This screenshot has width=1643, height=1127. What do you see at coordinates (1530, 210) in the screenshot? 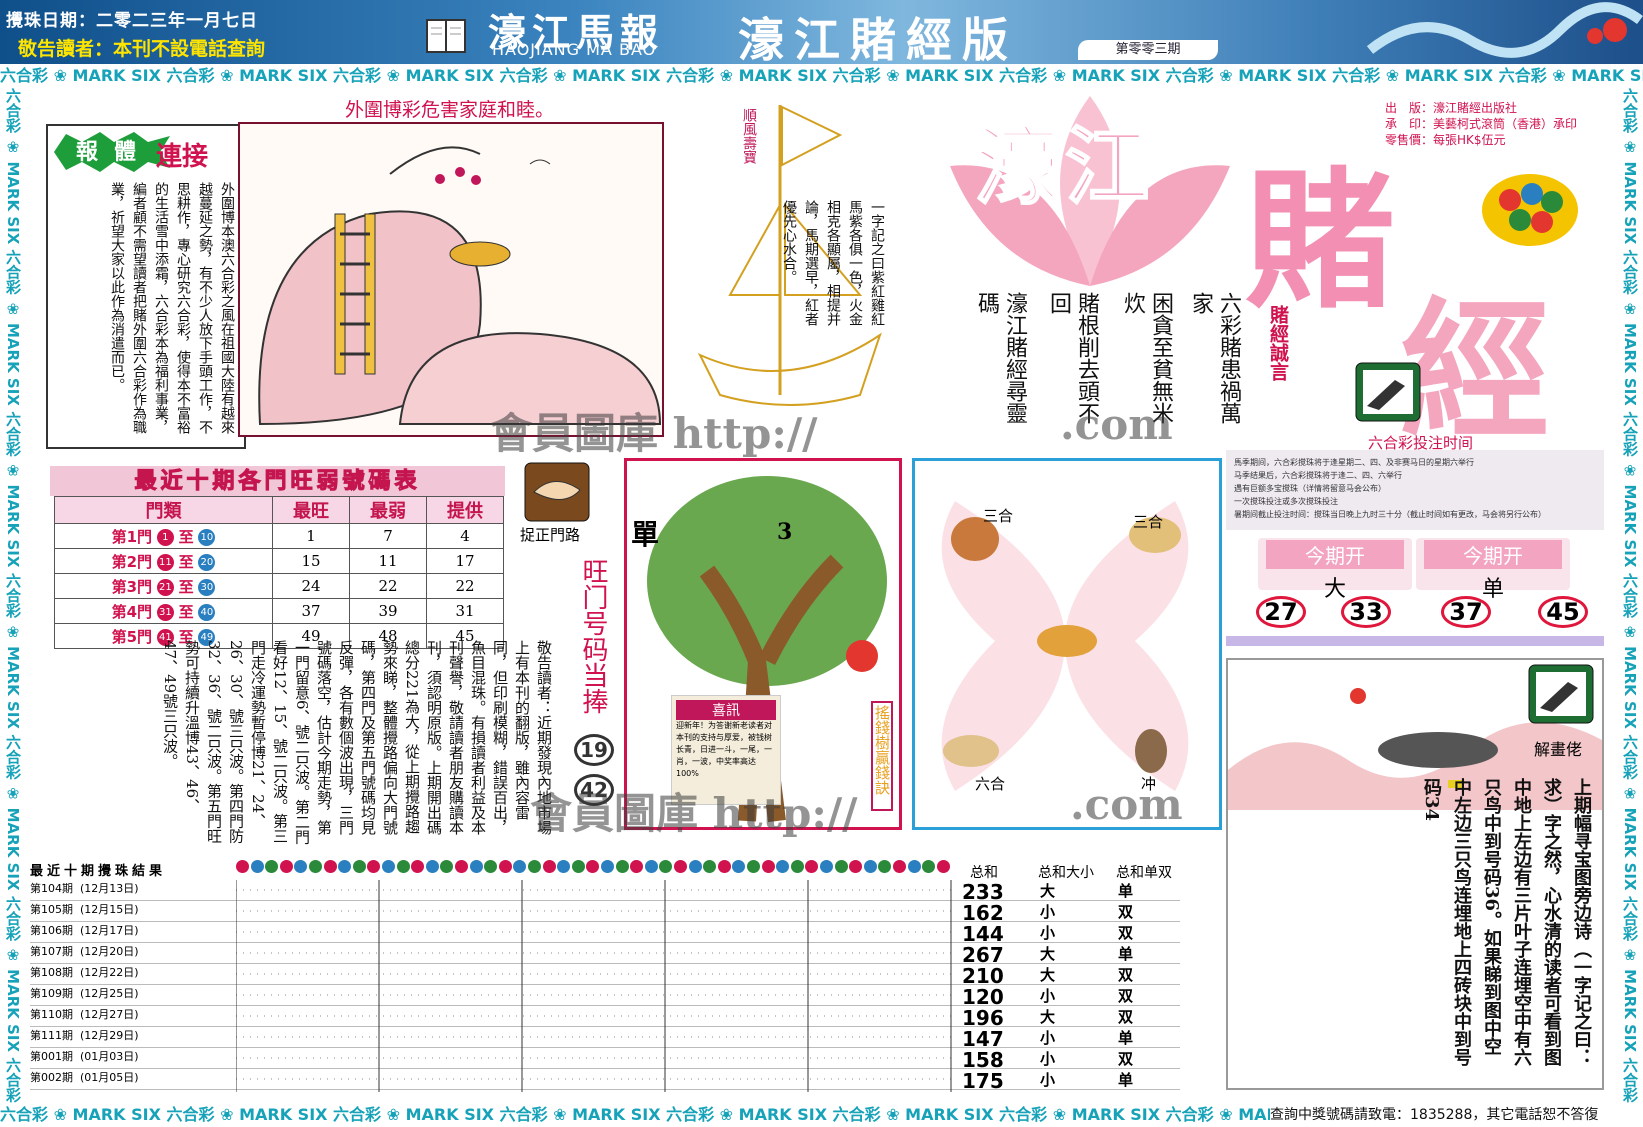
I see `lottery-balls-icon` at bounding box center [1530, 210].